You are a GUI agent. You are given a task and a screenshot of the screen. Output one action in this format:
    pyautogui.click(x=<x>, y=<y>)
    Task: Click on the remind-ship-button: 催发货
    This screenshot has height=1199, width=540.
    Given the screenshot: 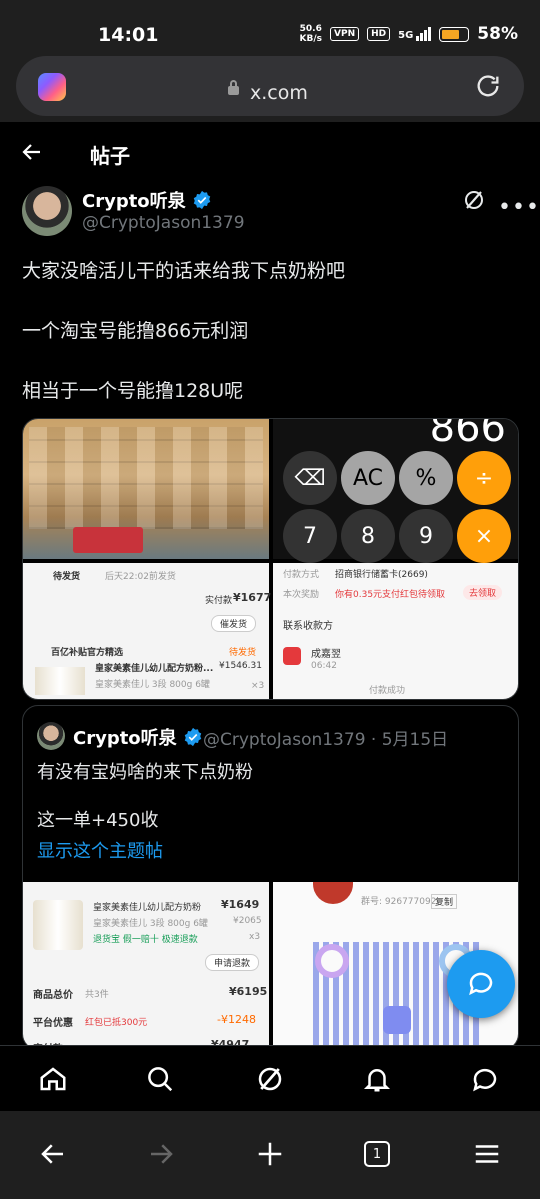 What is the action you would take?
    pyautogui.click(x=234, y=623)
    